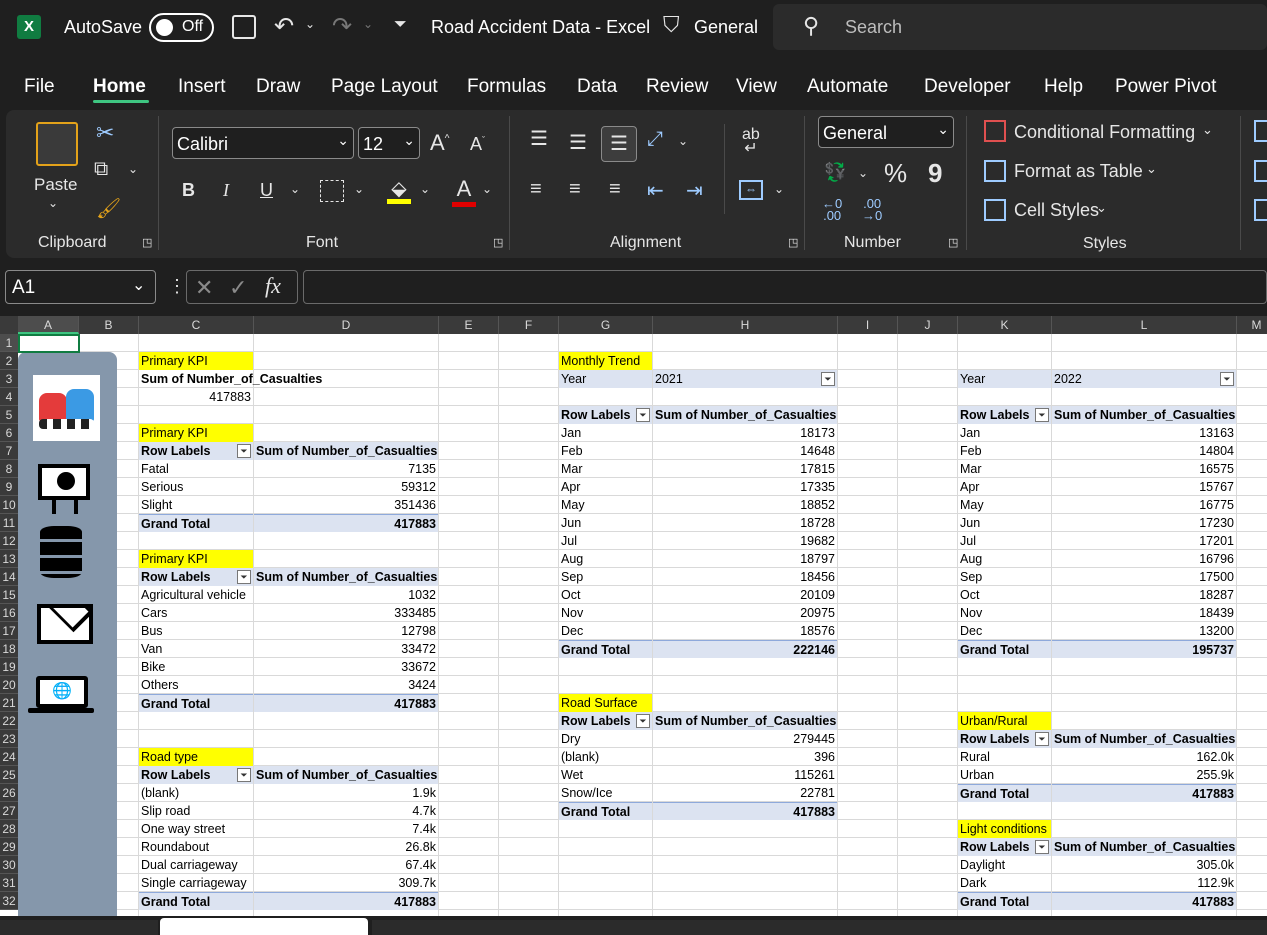 This screenshot has height=935, width=1267. What do you see at coordinates (147, 242) in the screenshot?
I see `clipboard-launcher-icon: ◳` at bounding box center [147, 242].